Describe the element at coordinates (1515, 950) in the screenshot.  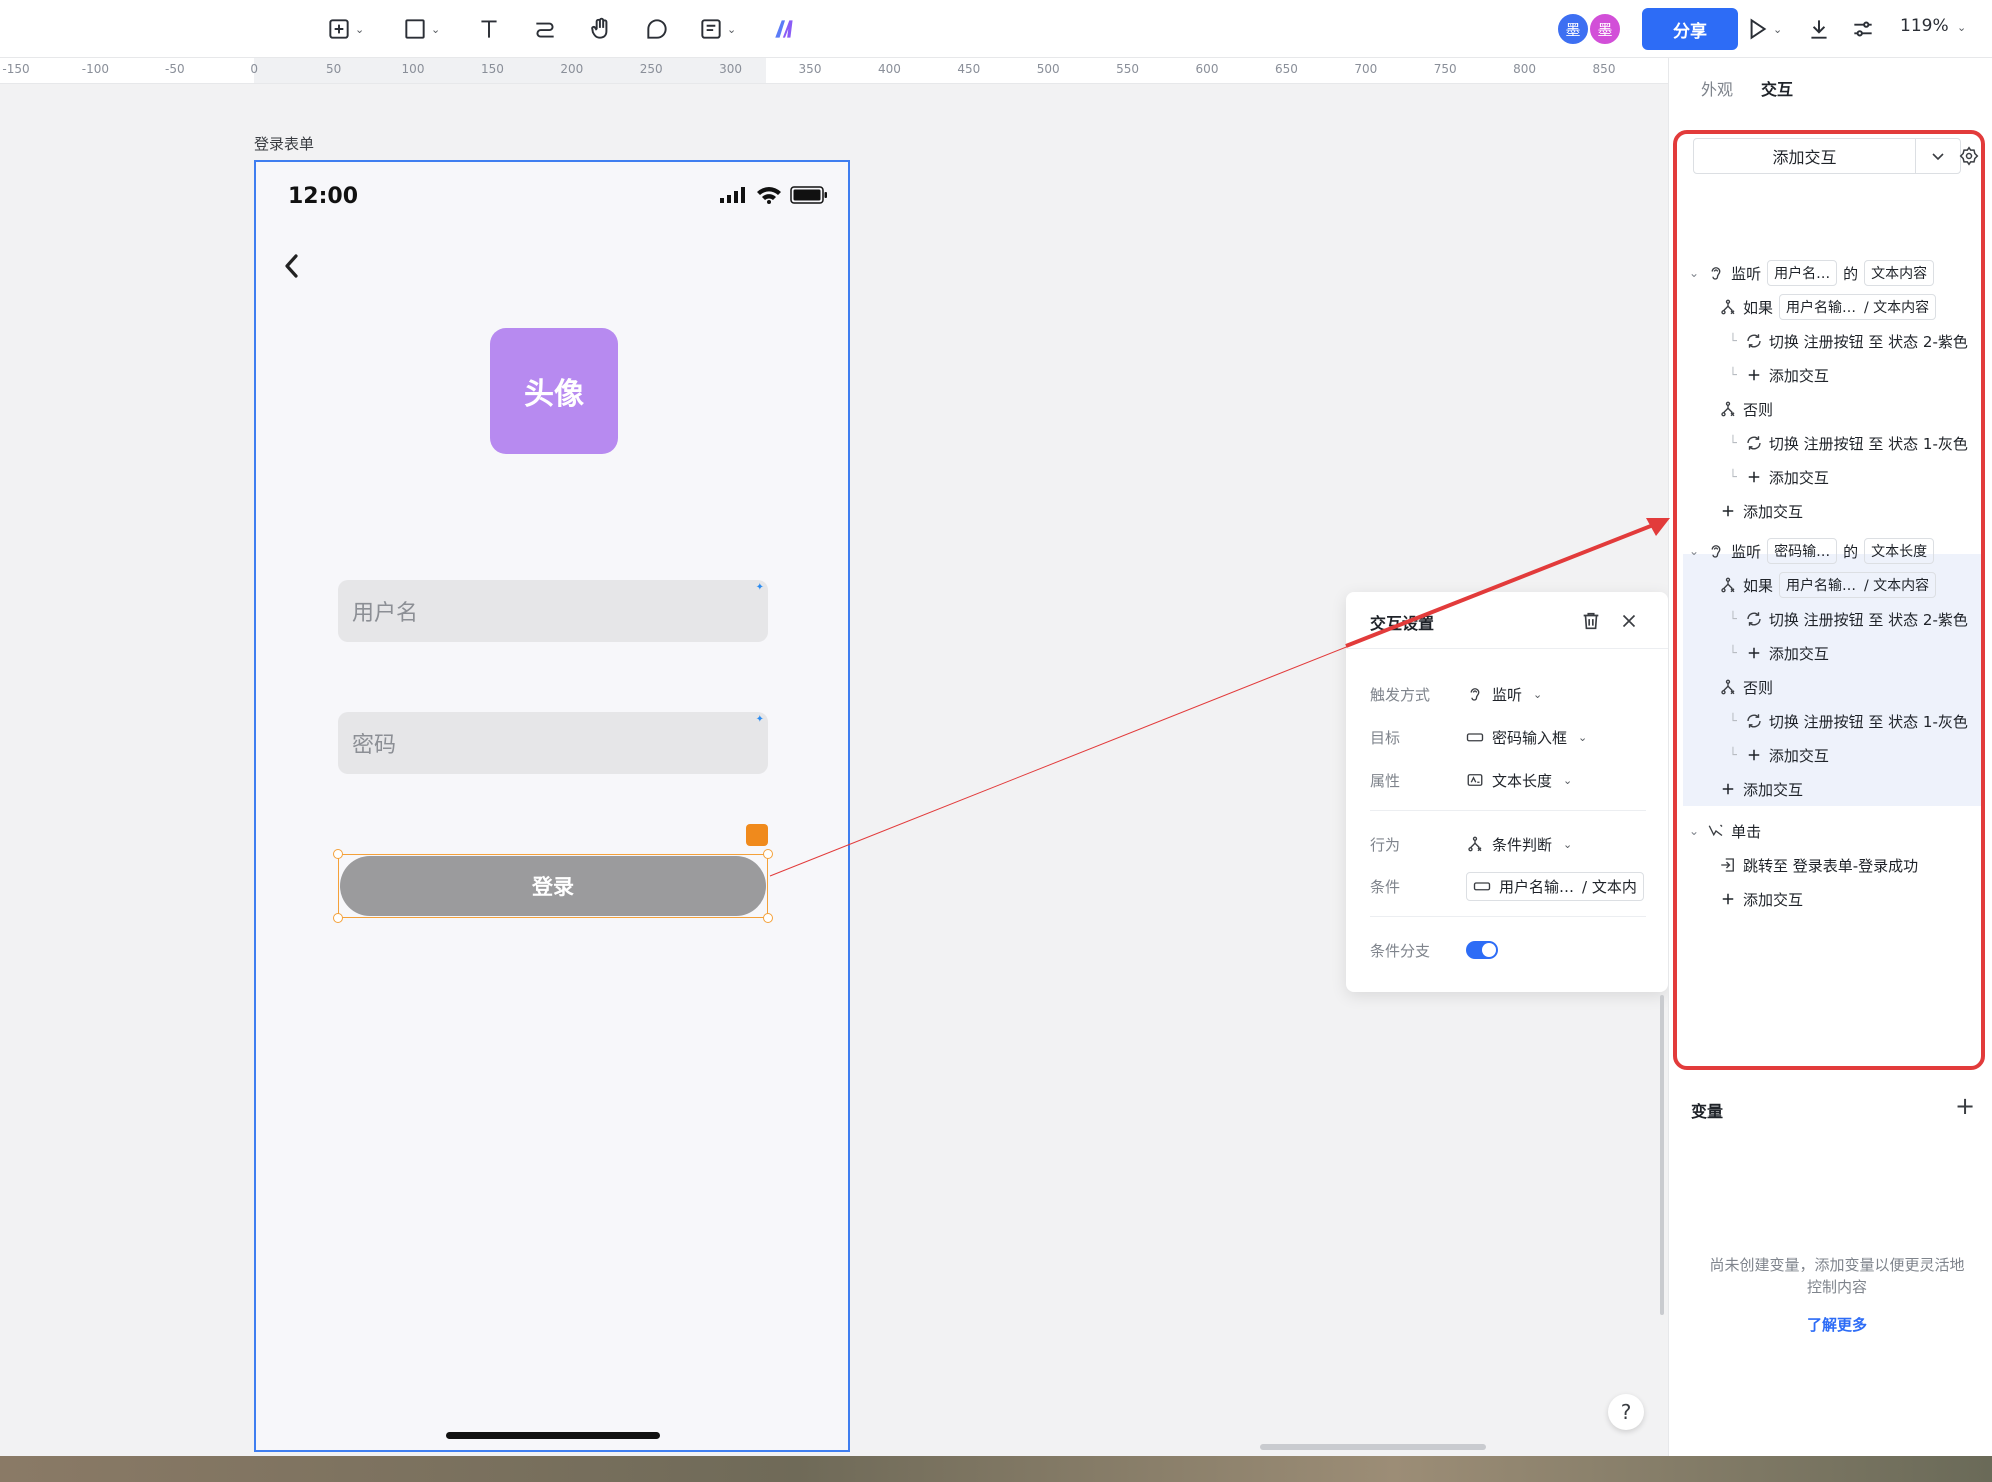
I see `branch-row: 条件分支` at that location.